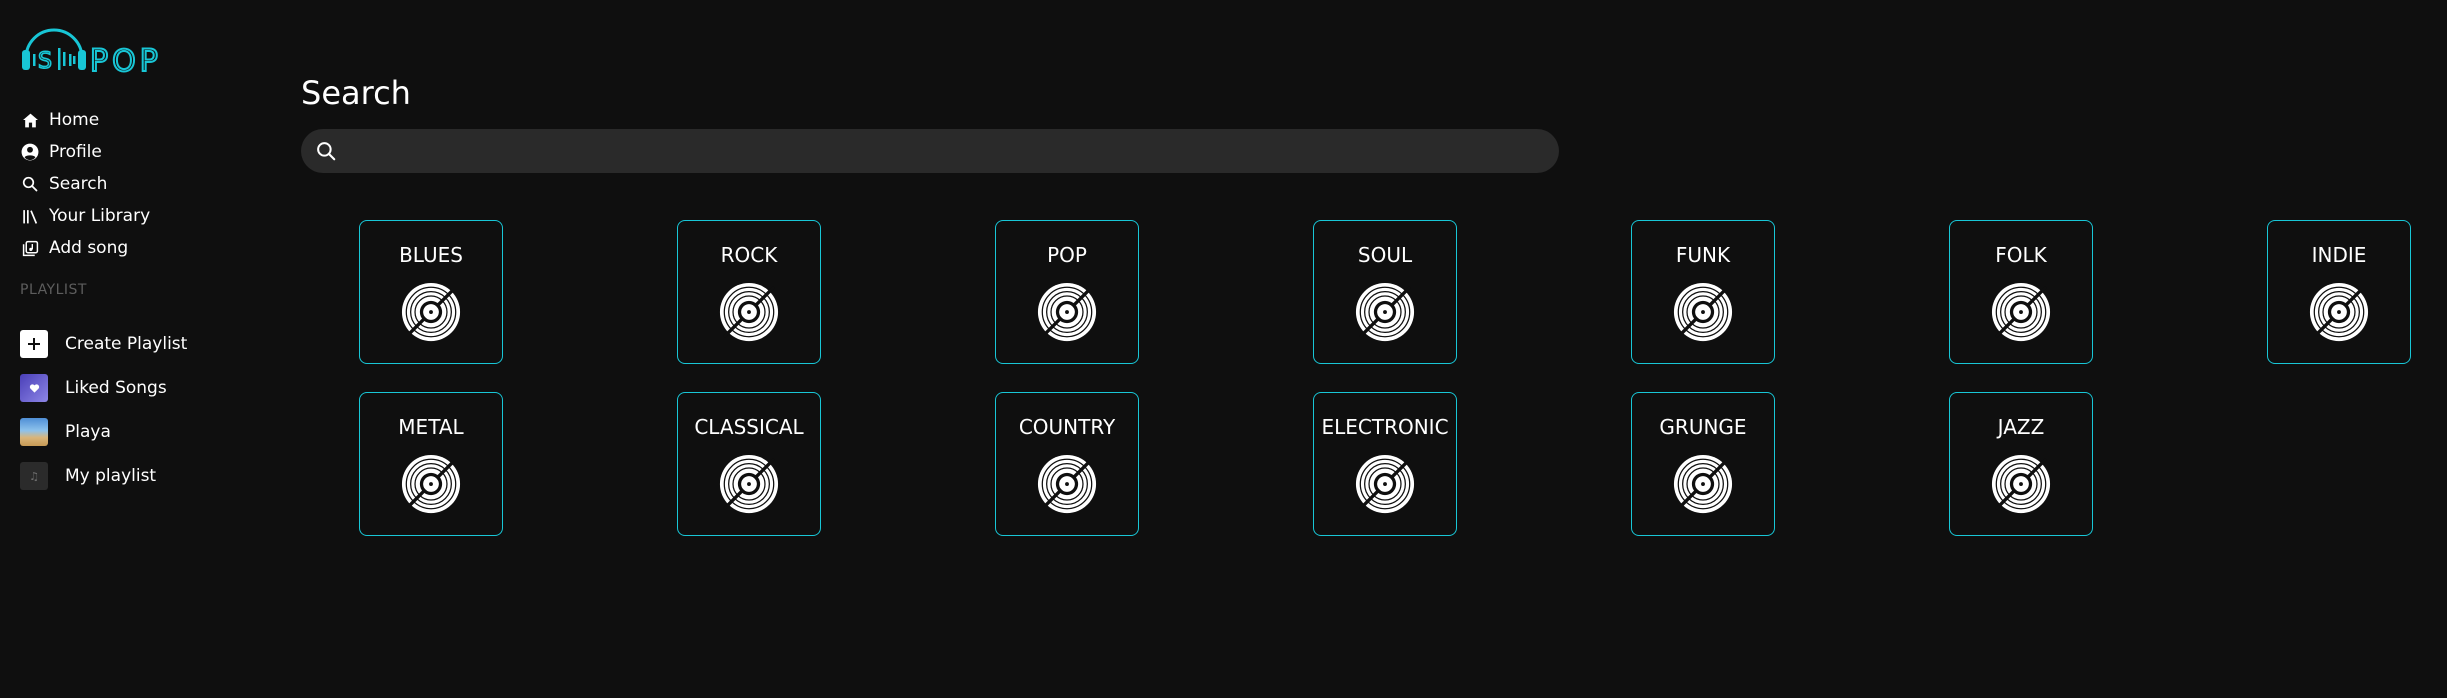 The image size is (2447, 698). I want to click on sidebar-item-add-song: Add song, so click(85, 248).